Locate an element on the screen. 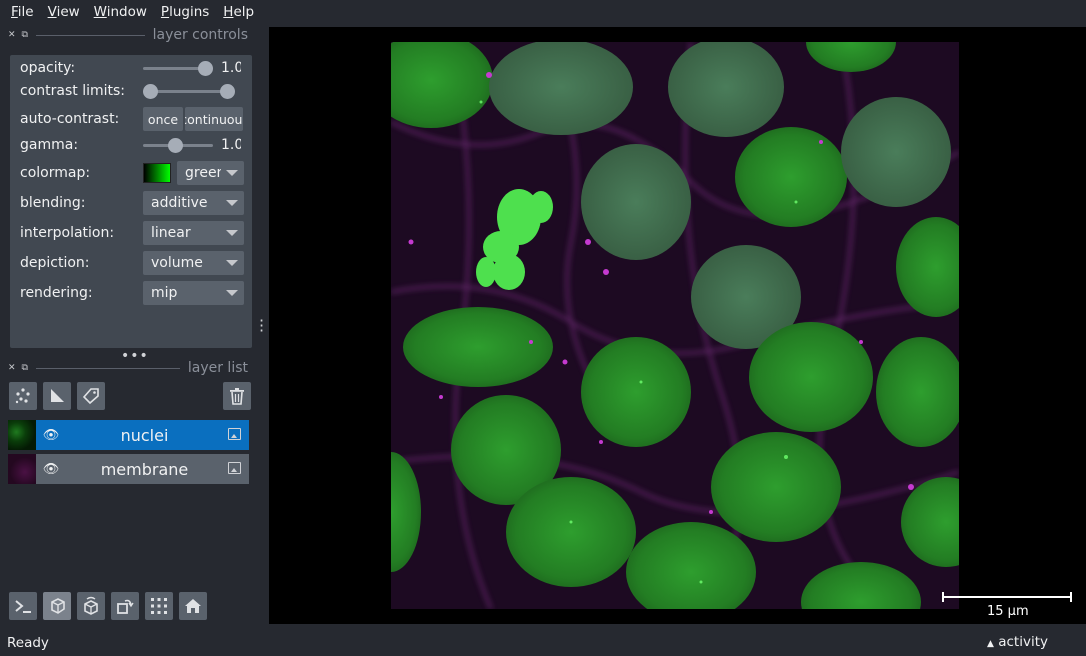 The image size is (1086, 656). delete-layer-button is located at coordinates (237, 396).